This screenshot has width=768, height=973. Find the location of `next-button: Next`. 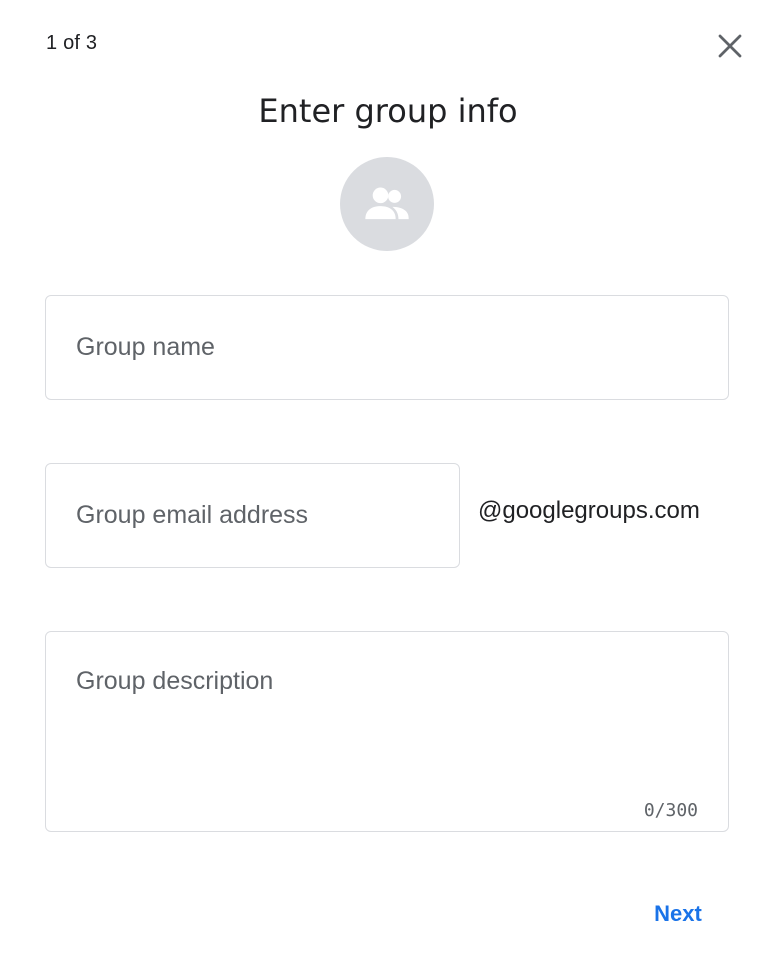

next-button: Next is located at coordinates (678, 914).